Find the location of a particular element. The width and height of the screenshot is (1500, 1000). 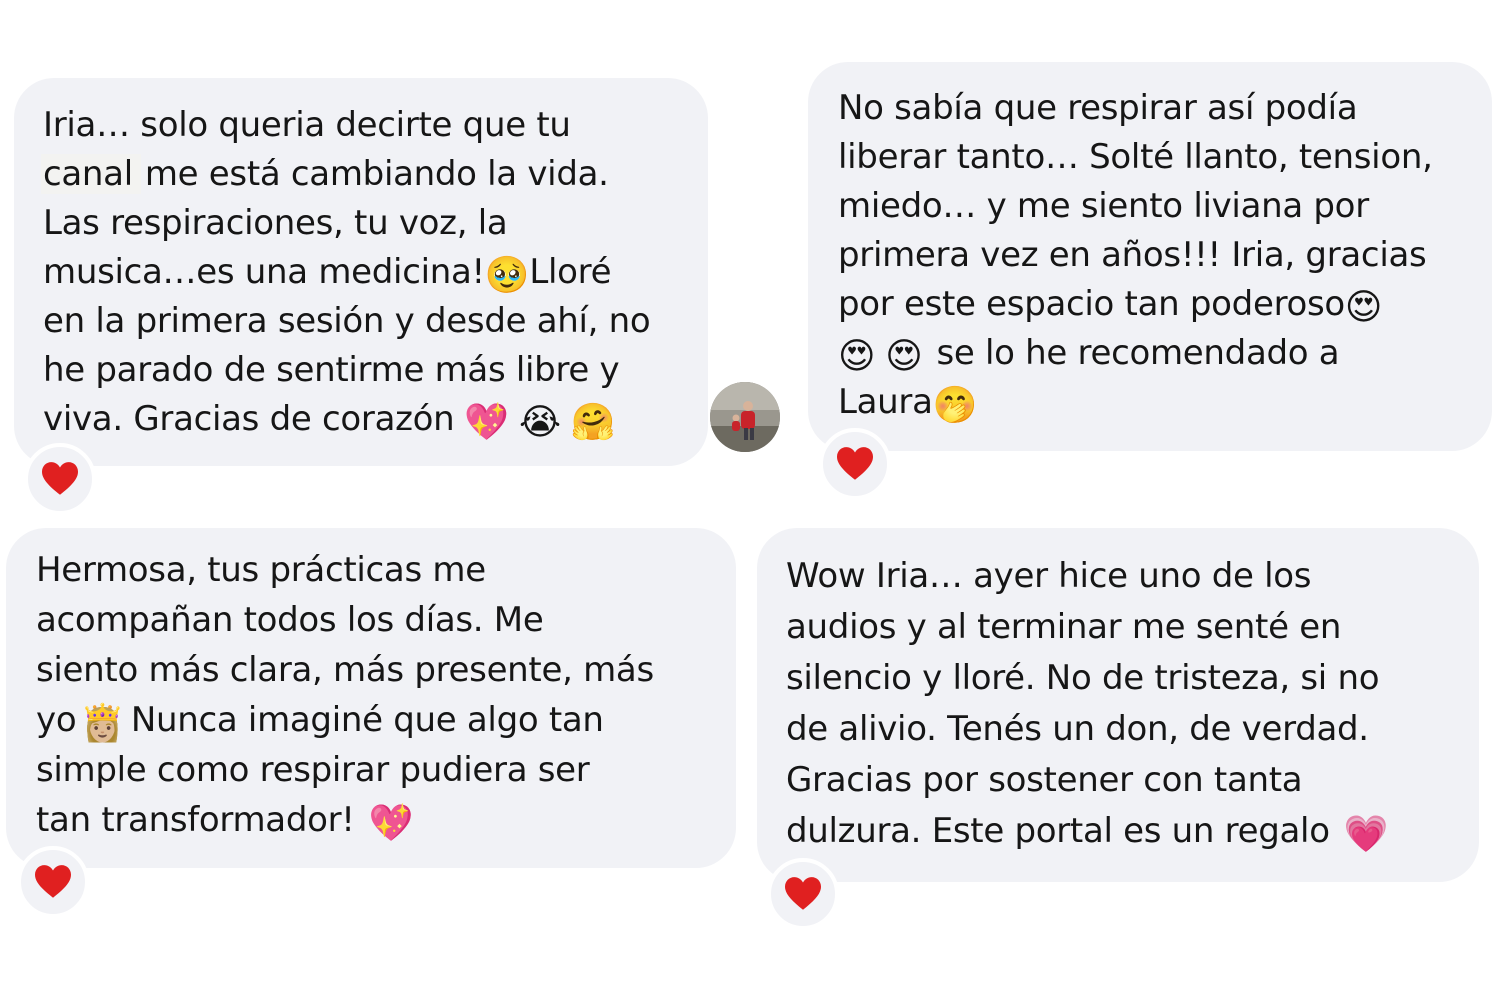

message-line: siento más clara, más presente, más is located at coordinates (345, 670).